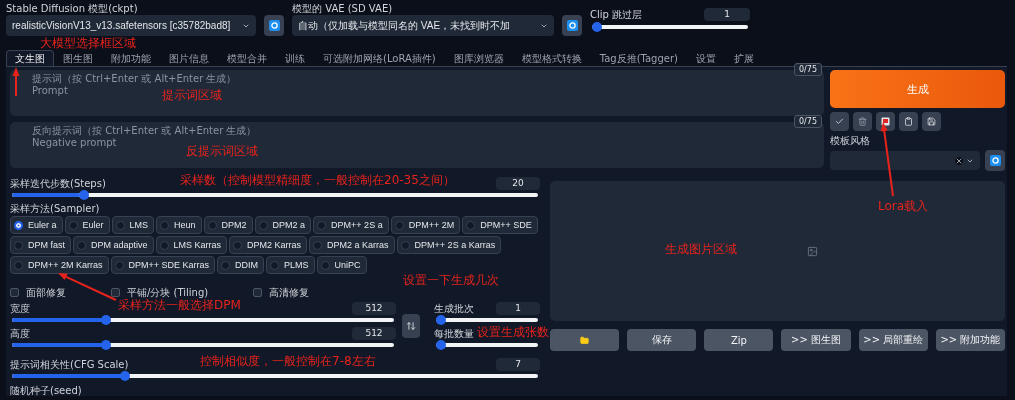 Image resolution: width=1015 pixels, height=400 pixels. What do you see at coordinates (131, 25) in the screenshot?
I see `model-select: realisticVisionV13_v13.safetensors [c35782bad8]` at bounding box center [131, 25].